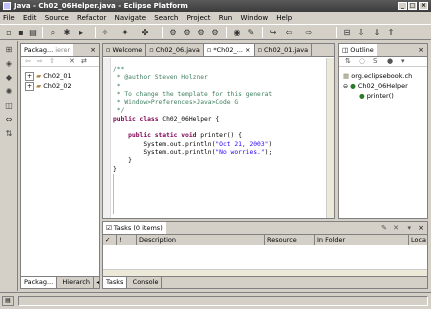 This screenshot has width=431, height=309. What do you see at coordinates (108, 50) in the screenshot?
I see `welcome-icon: ▫` at bounding box center [108, 50].